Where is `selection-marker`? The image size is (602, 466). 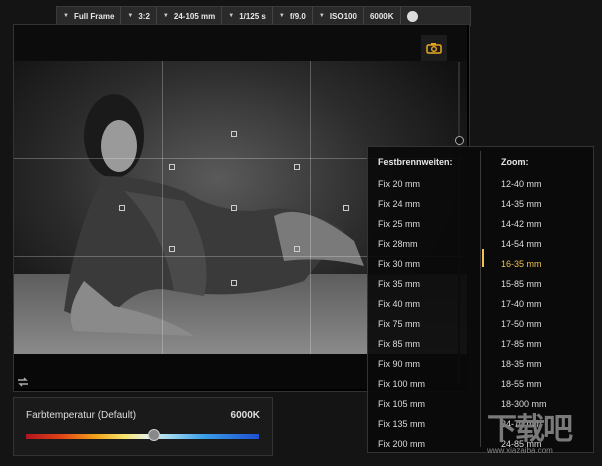
selection-marker is located at coordinates (483, 258).